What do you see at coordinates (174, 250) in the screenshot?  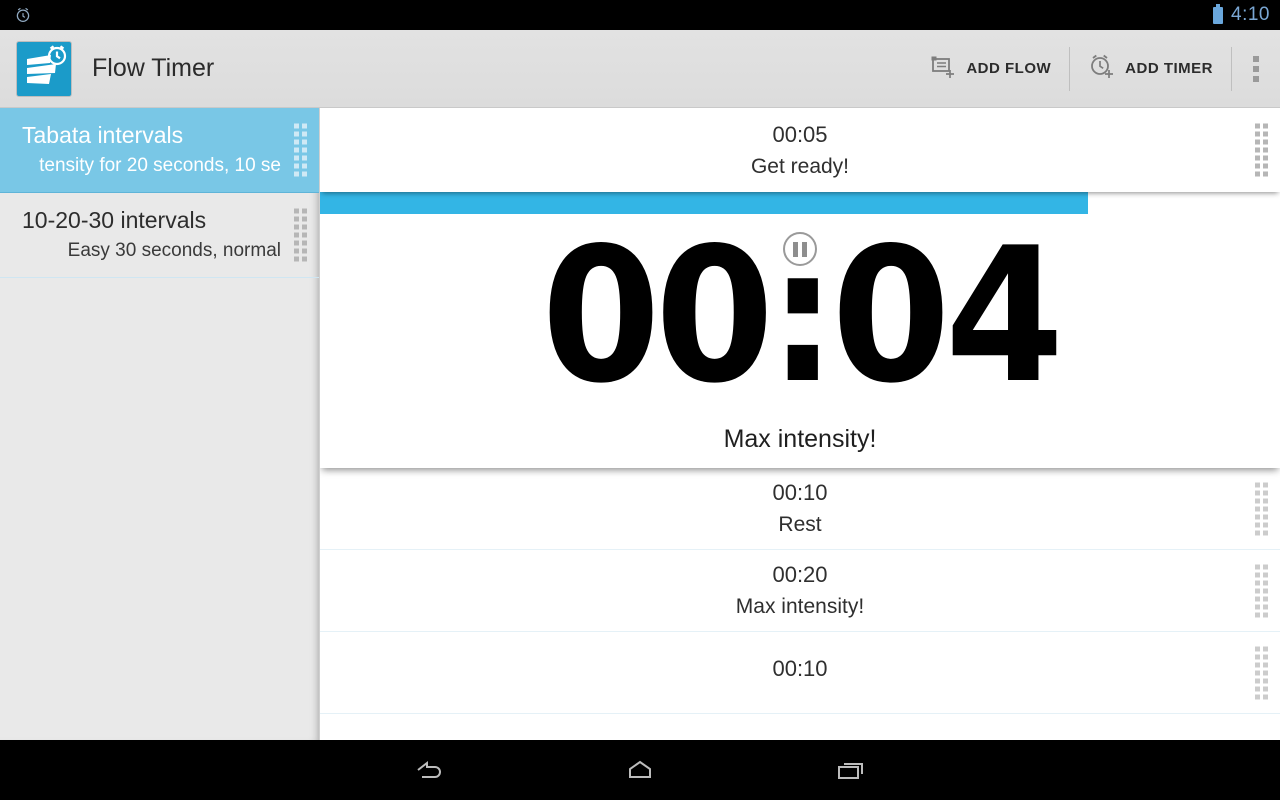 I see `flow-subtitle: Easy 30 seconds, normal` at bounding box center [174, 250].